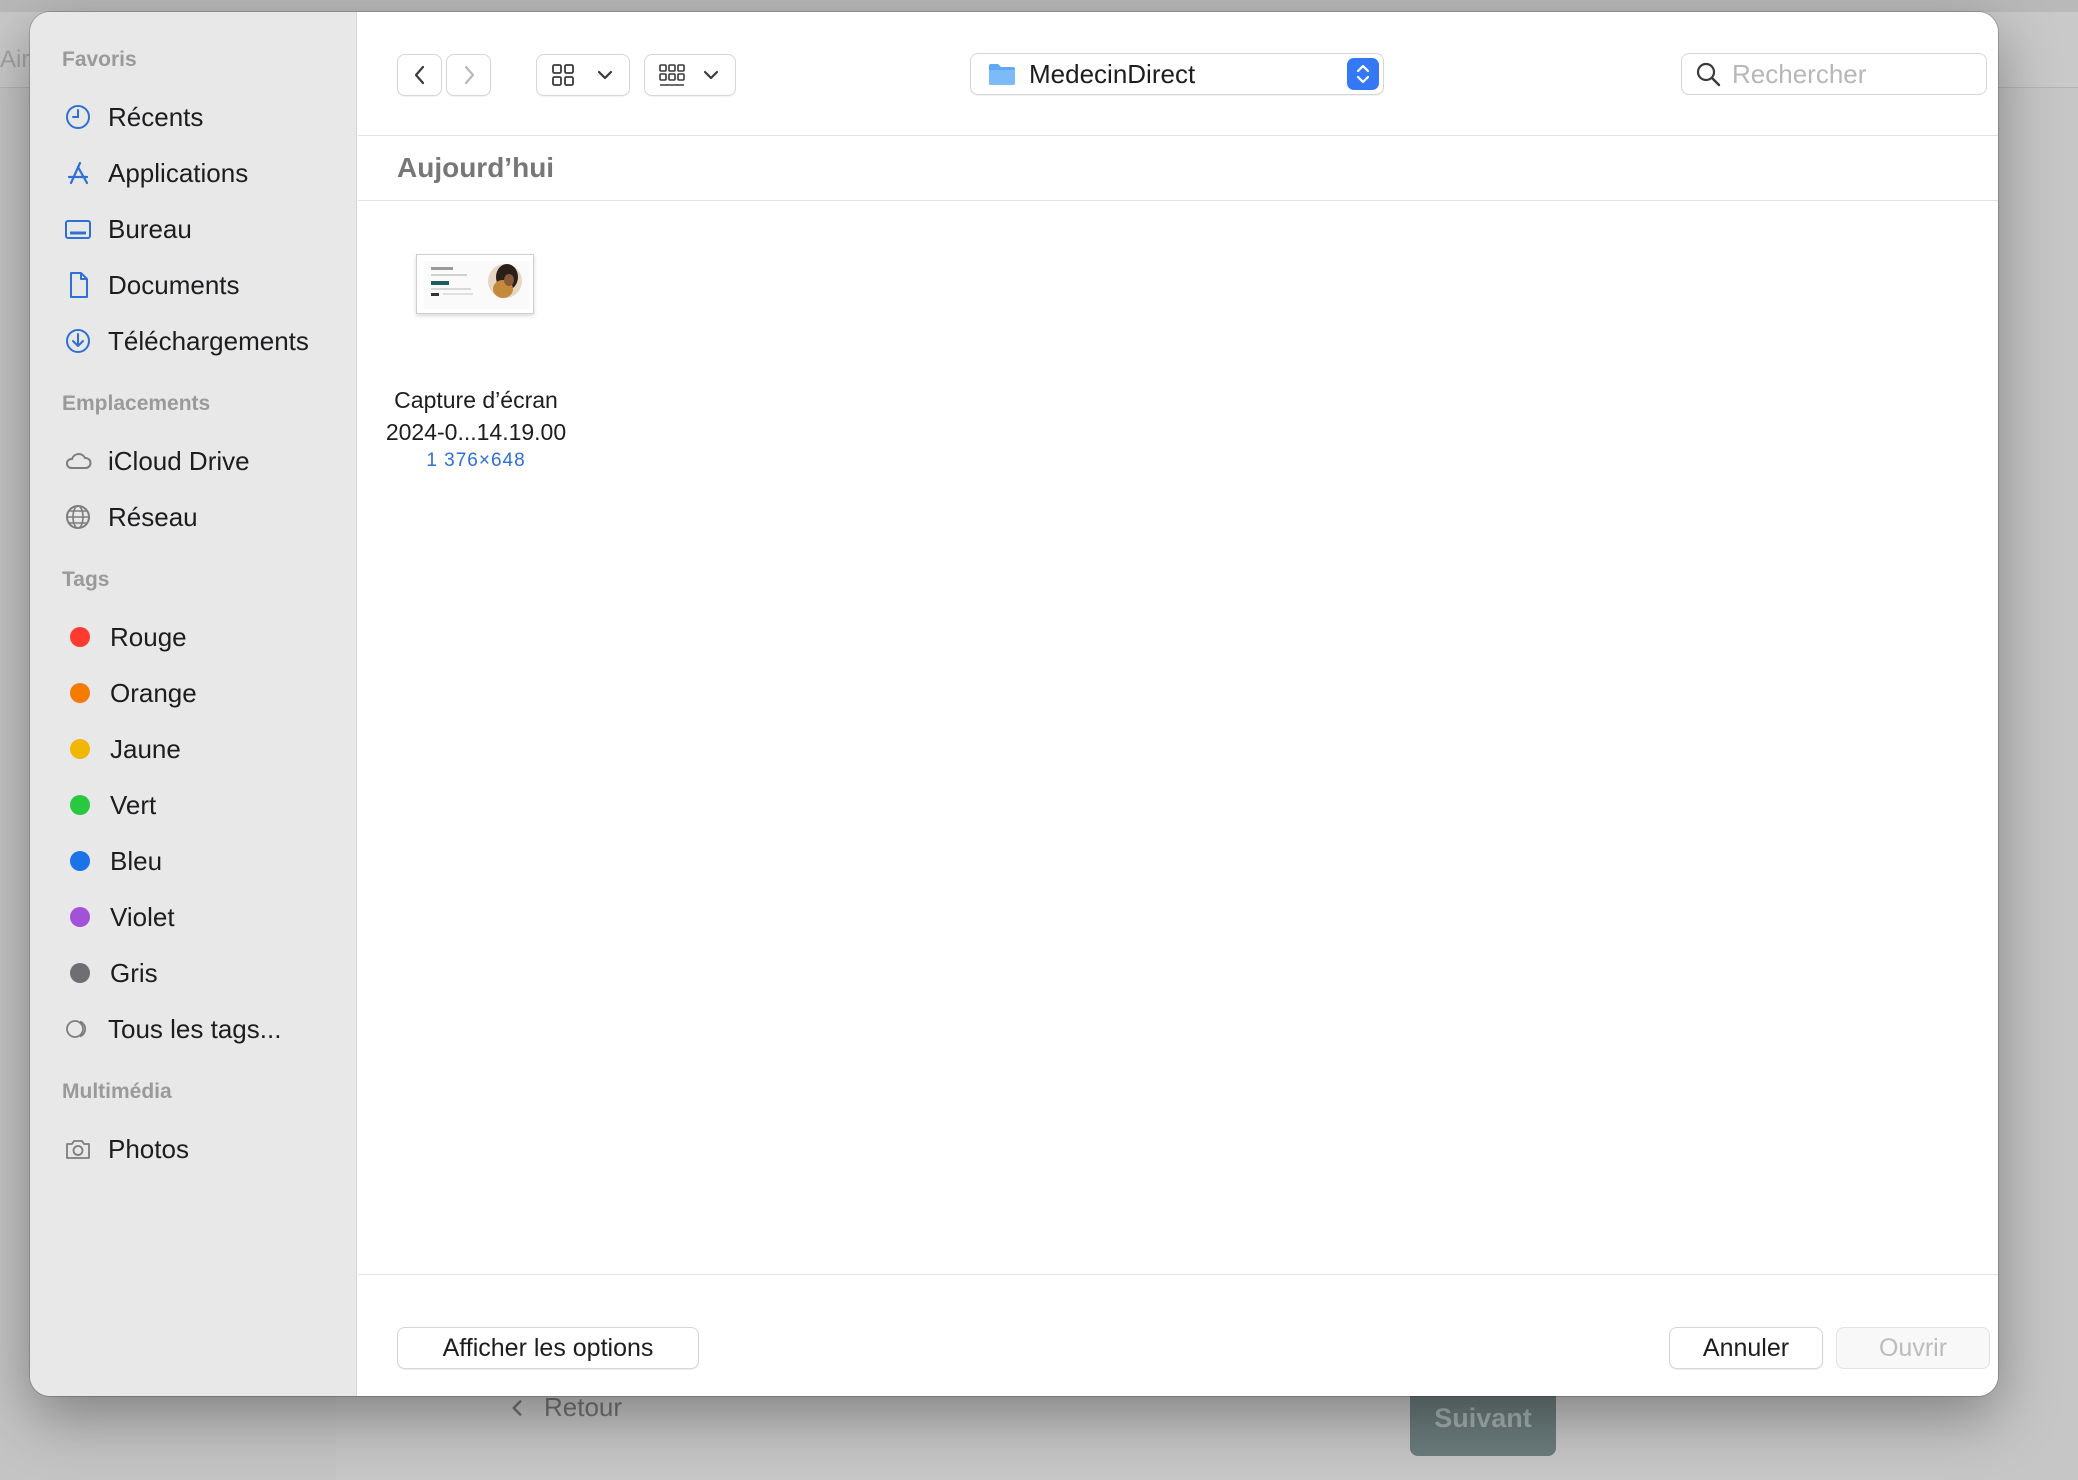  I want to click on sidebar-item-label: Orange, so click(153, 692).